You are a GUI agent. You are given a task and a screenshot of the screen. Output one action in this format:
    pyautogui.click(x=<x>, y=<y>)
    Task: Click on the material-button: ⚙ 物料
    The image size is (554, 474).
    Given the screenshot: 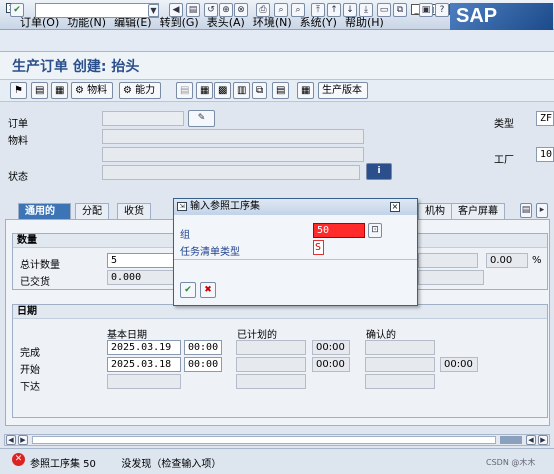 What is the action you would take?
    pyautogui.click(x=92, y=90)
    